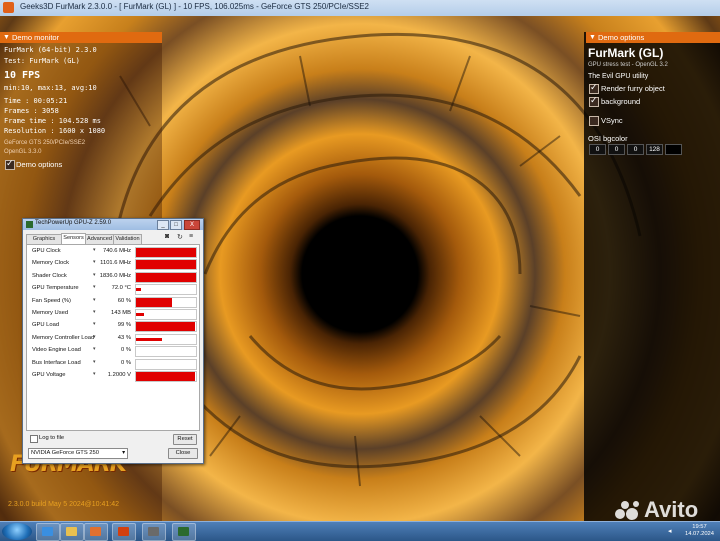 This screenshot has height=541, width=720. What do you see at coordinates (127, 239) in the screenshot?
I see `tab-validation: Validation` at bounding box center [127, 239].